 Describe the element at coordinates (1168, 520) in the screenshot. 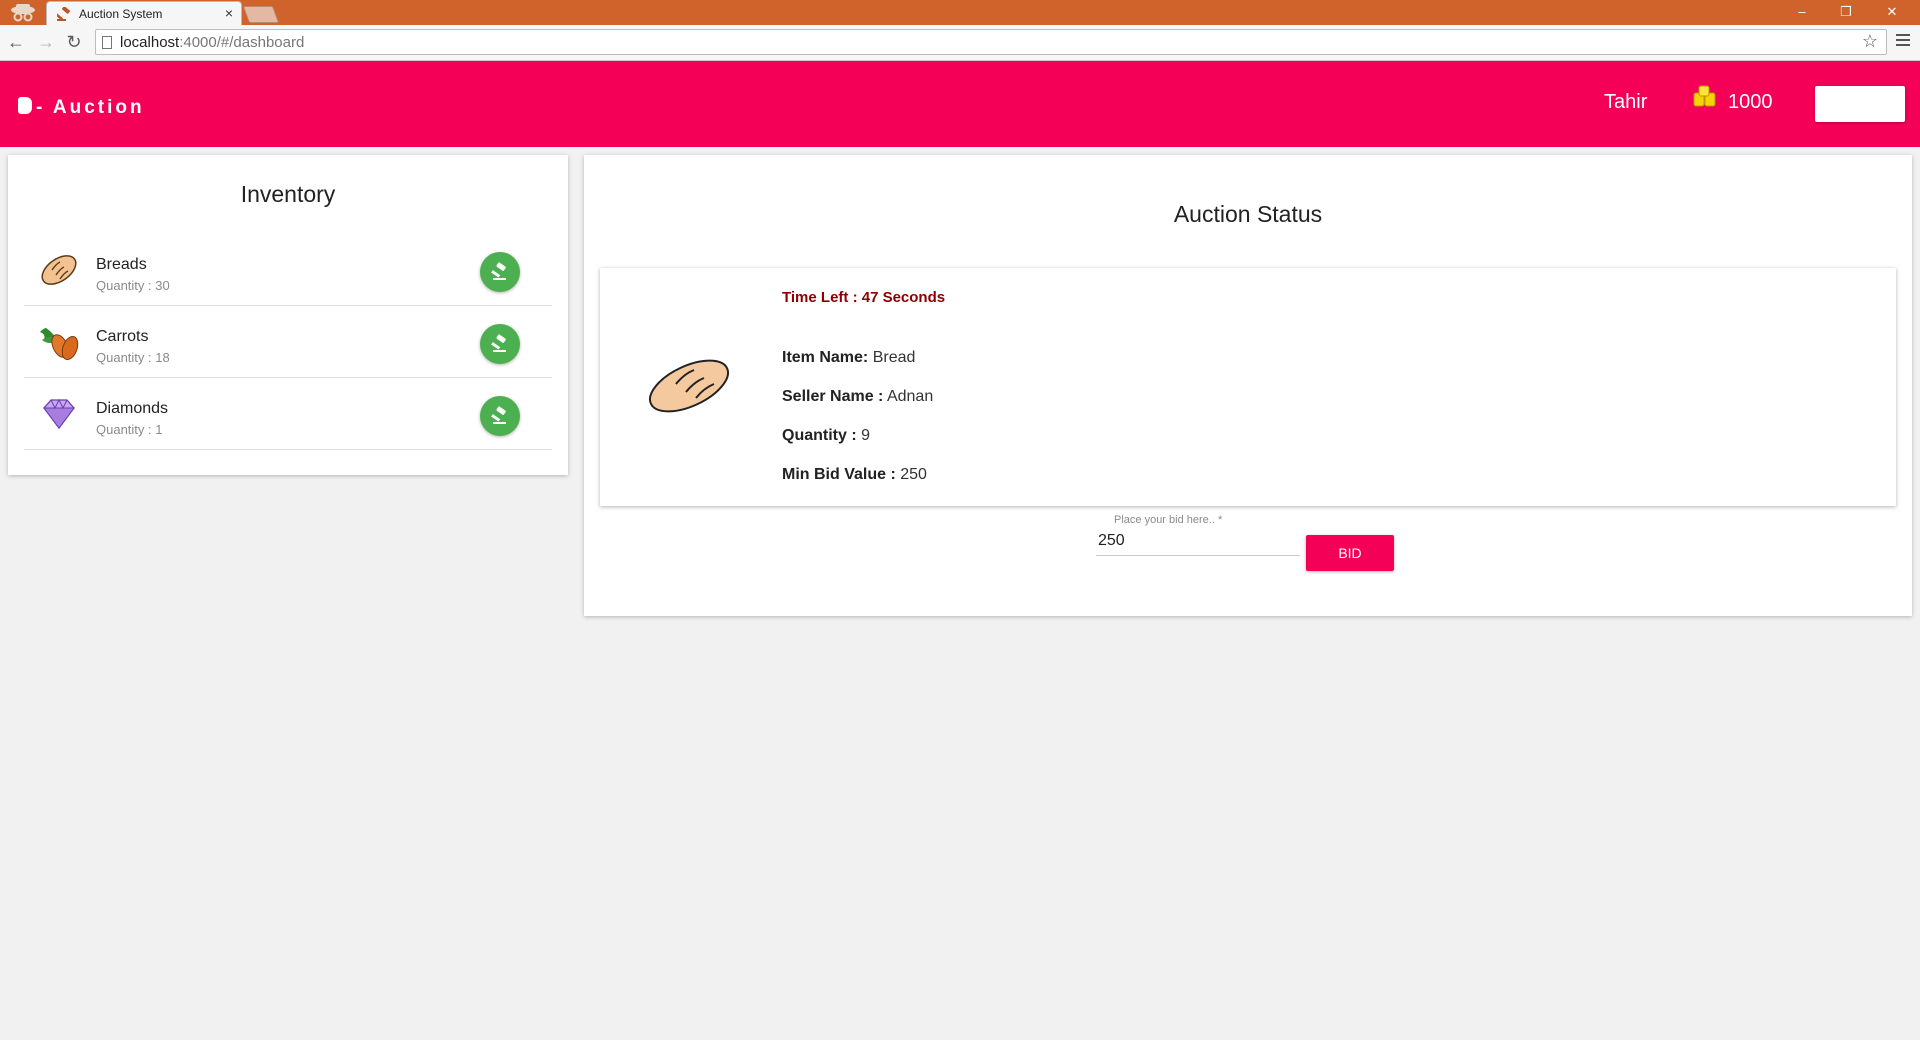

I see `bid-input-label: Place your bid here.. *` at that location.